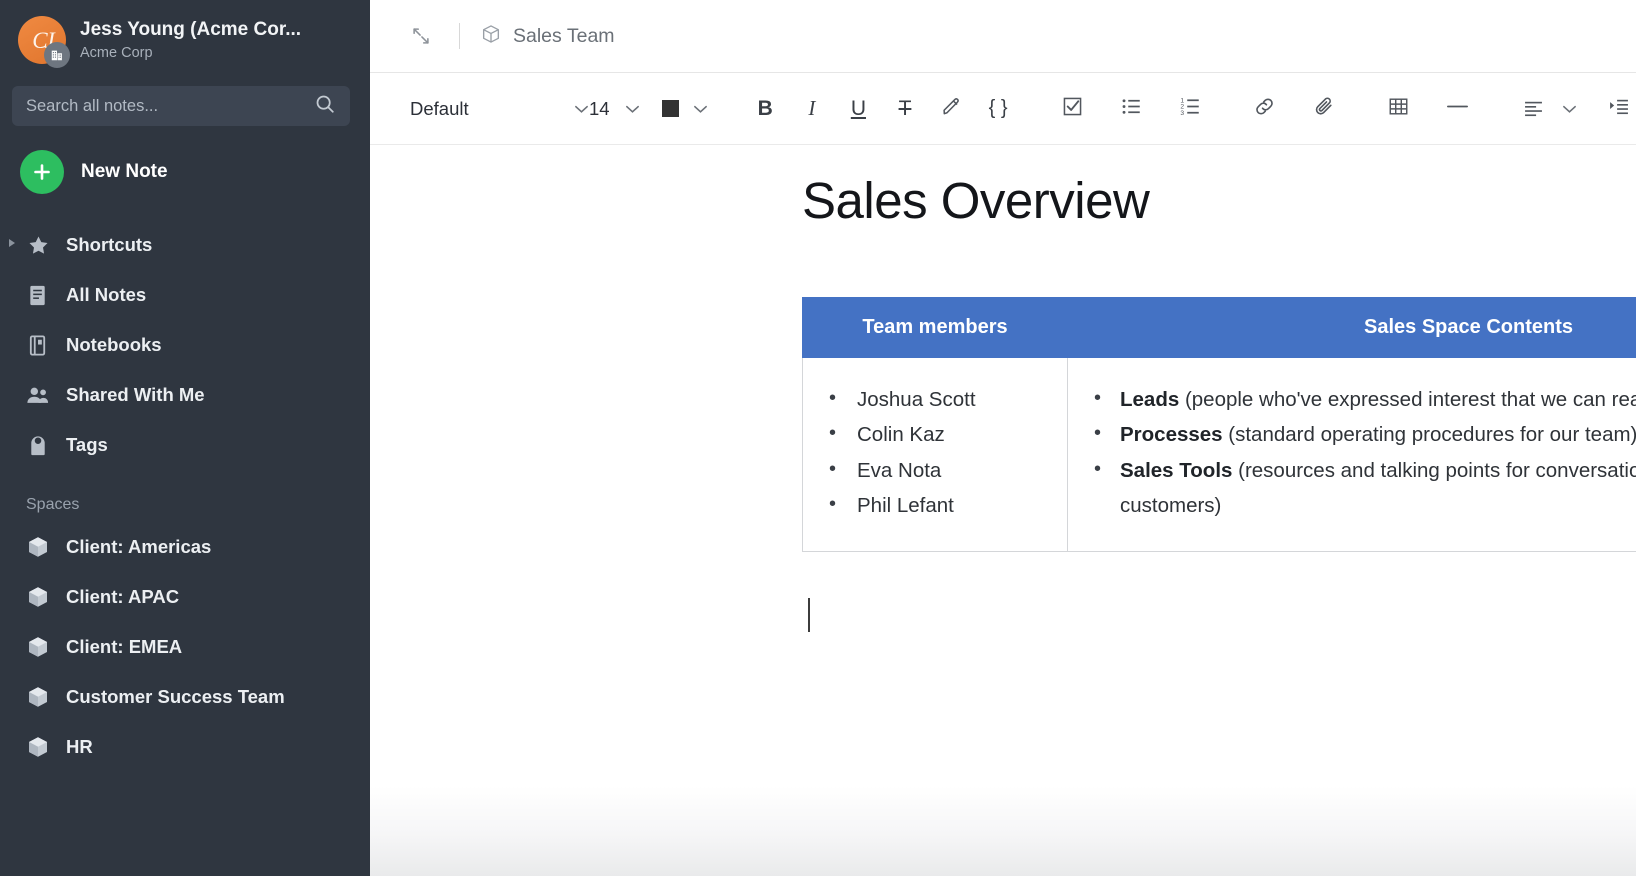 This screenshot has width=1636, height=876. Describe the element at coordinates (420, 36) in the screenshot. I see `collapse-arrows-icon` at that location.